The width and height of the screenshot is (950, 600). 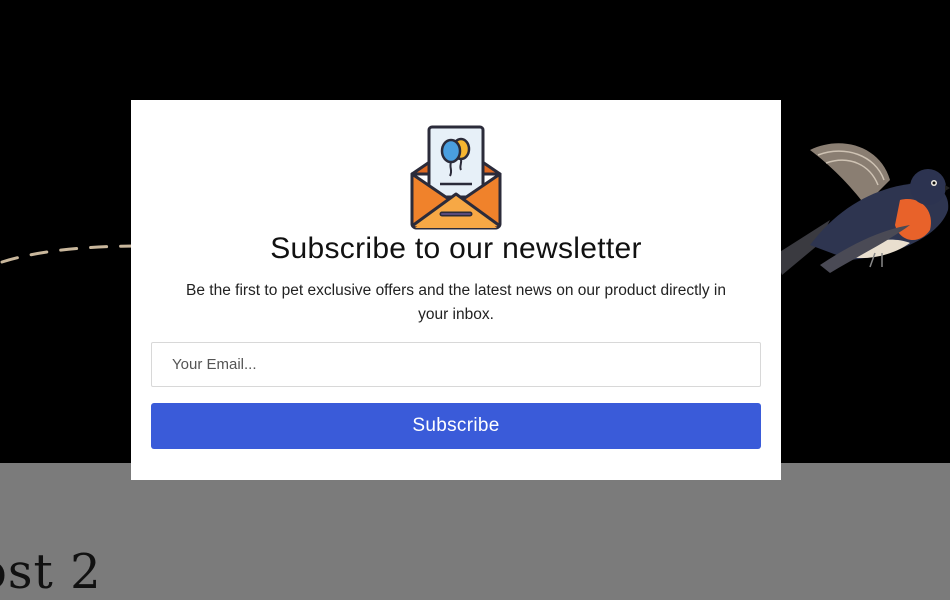 I want to click on modal-title: Subscribe to our newsletter, so click(x=456, y=248).